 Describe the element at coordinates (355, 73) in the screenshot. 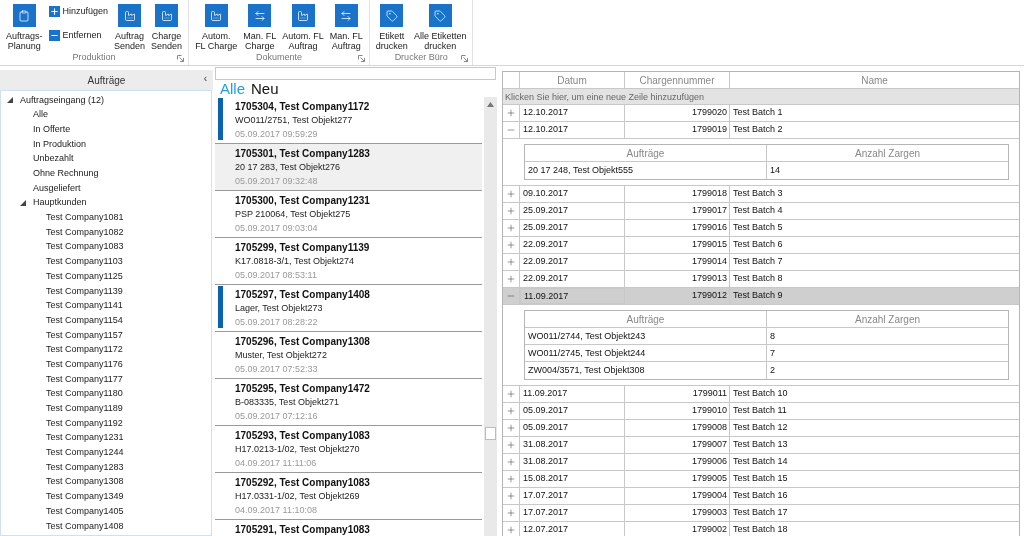

I see `search-field` at that location.